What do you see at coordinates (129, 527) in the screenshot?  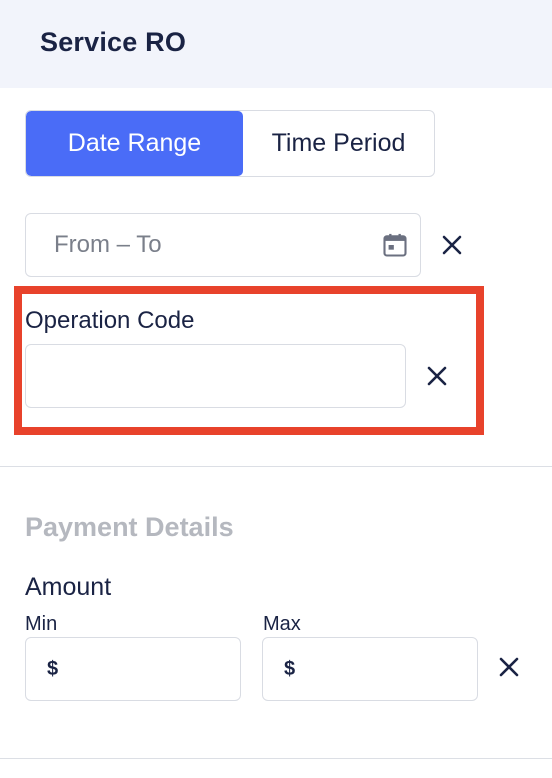 I see `payment-details-title: Payment Details` at bounding box center [129, 527].